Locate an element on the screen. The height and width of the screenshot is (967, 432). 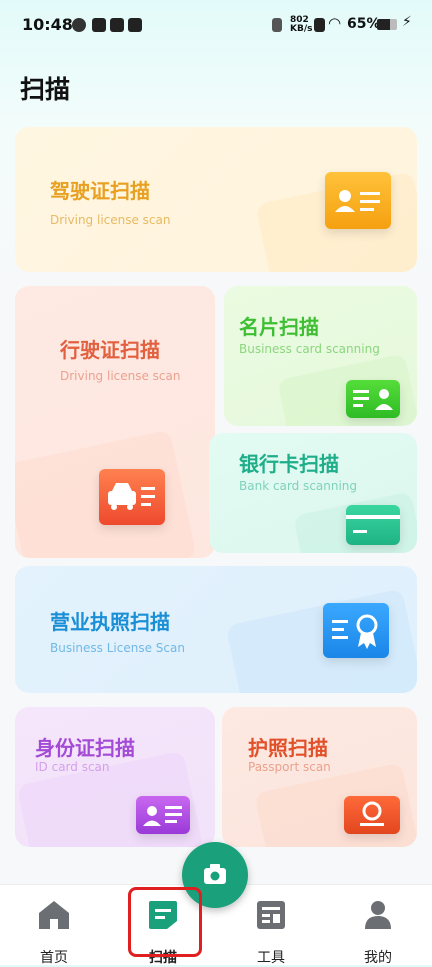
status-bar: 10:48 802 KB/s ◠ 65% ⚡ is located at coordinates (216, 25).